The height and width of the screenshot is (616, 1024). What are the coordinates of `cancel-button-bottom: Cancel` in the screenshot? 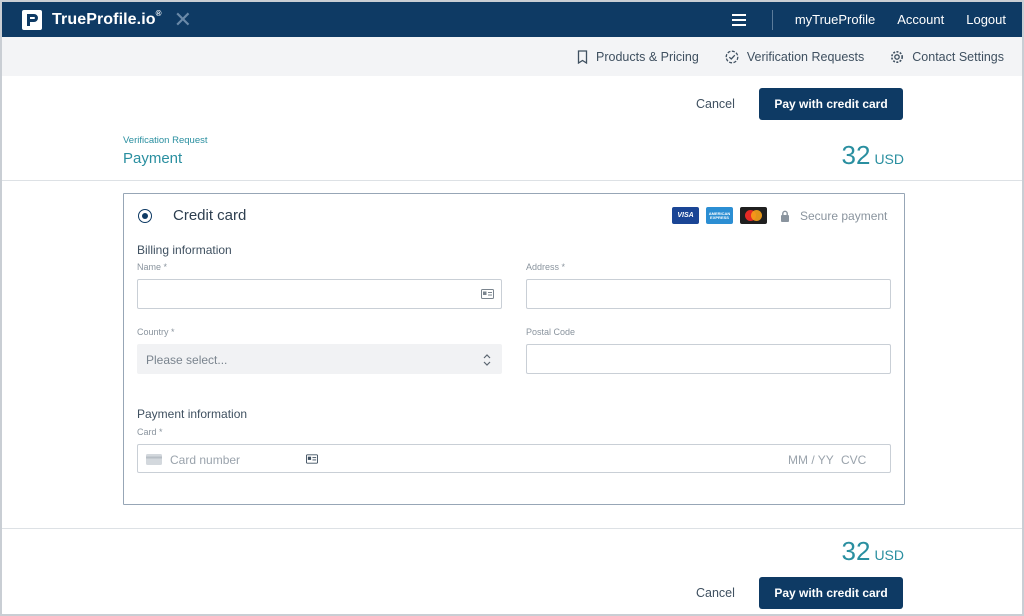 It's located at (715, 593).